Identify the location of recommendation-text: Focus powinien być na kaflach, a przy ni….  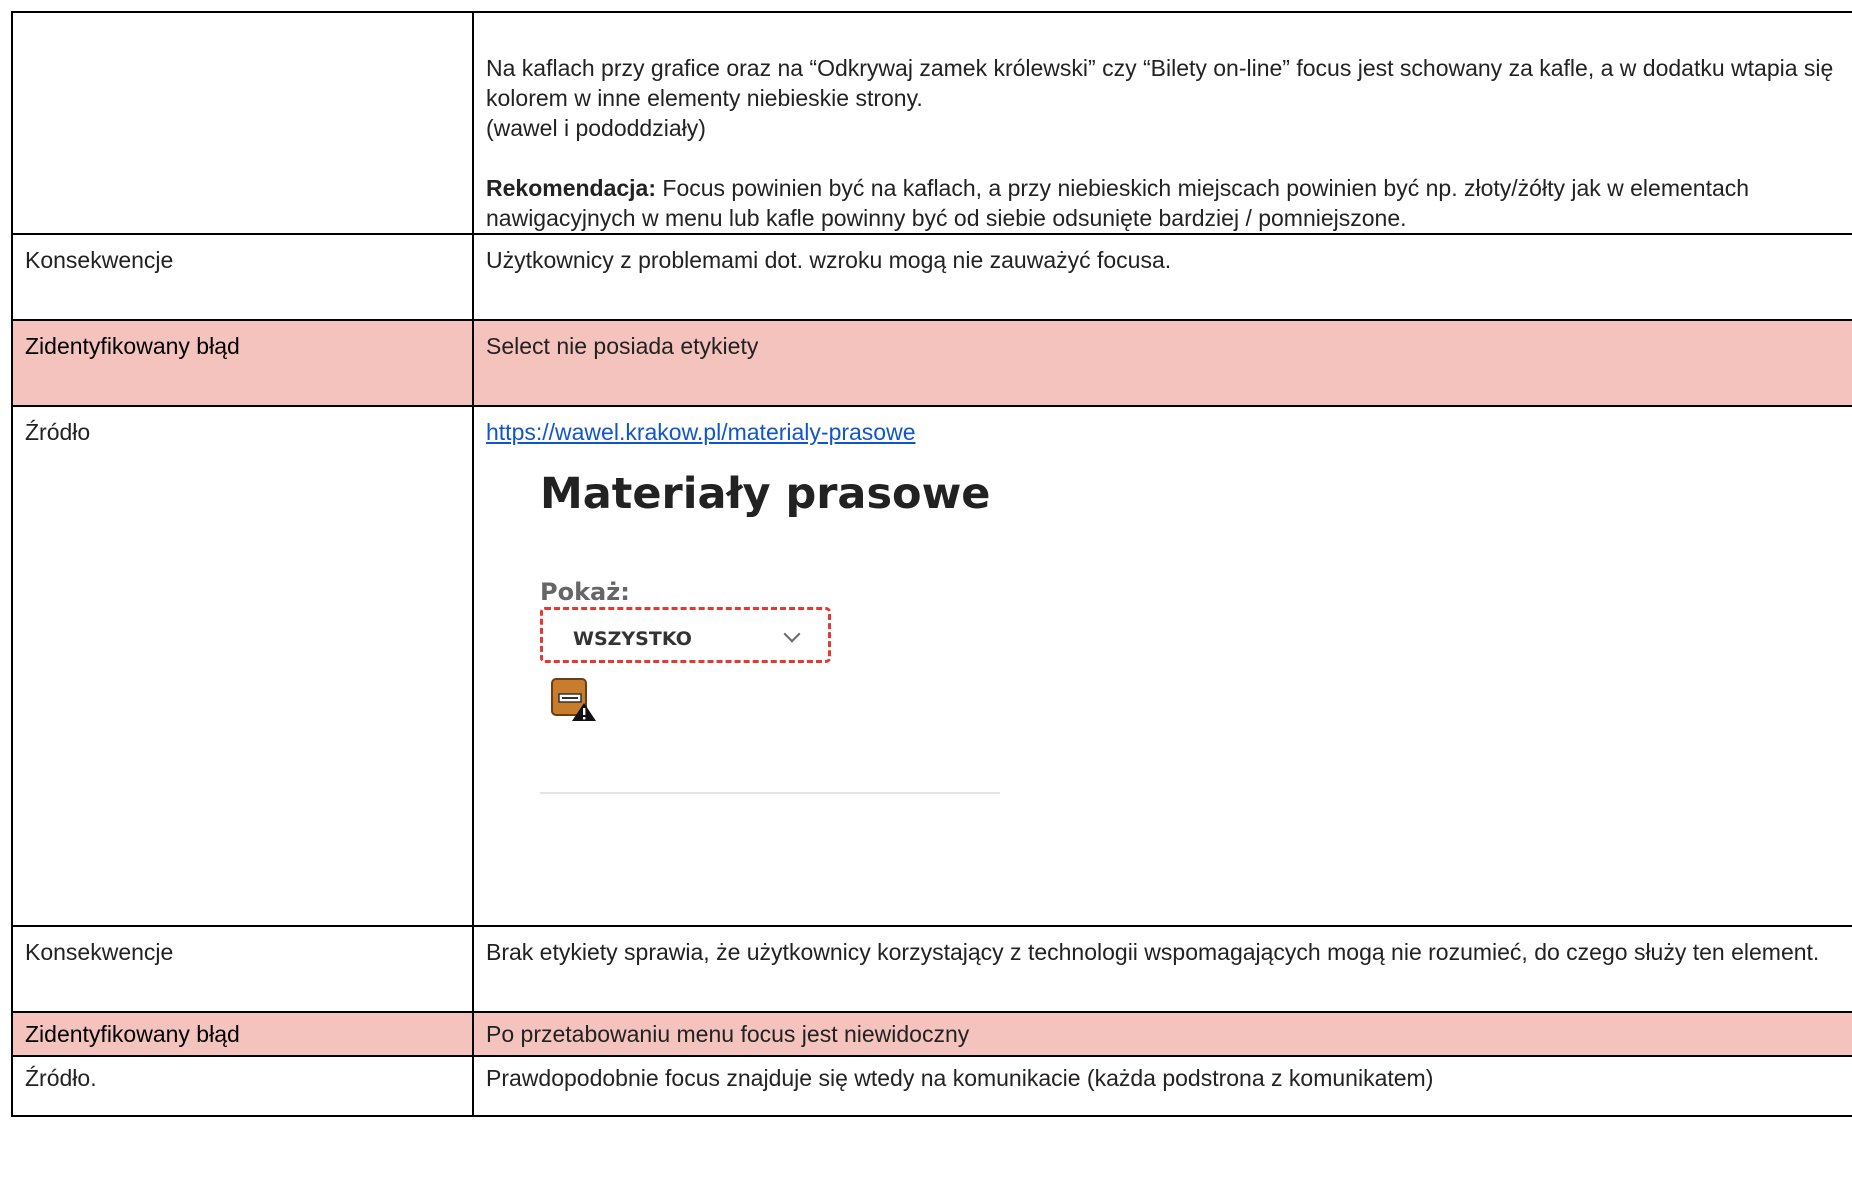
(1118, 203).